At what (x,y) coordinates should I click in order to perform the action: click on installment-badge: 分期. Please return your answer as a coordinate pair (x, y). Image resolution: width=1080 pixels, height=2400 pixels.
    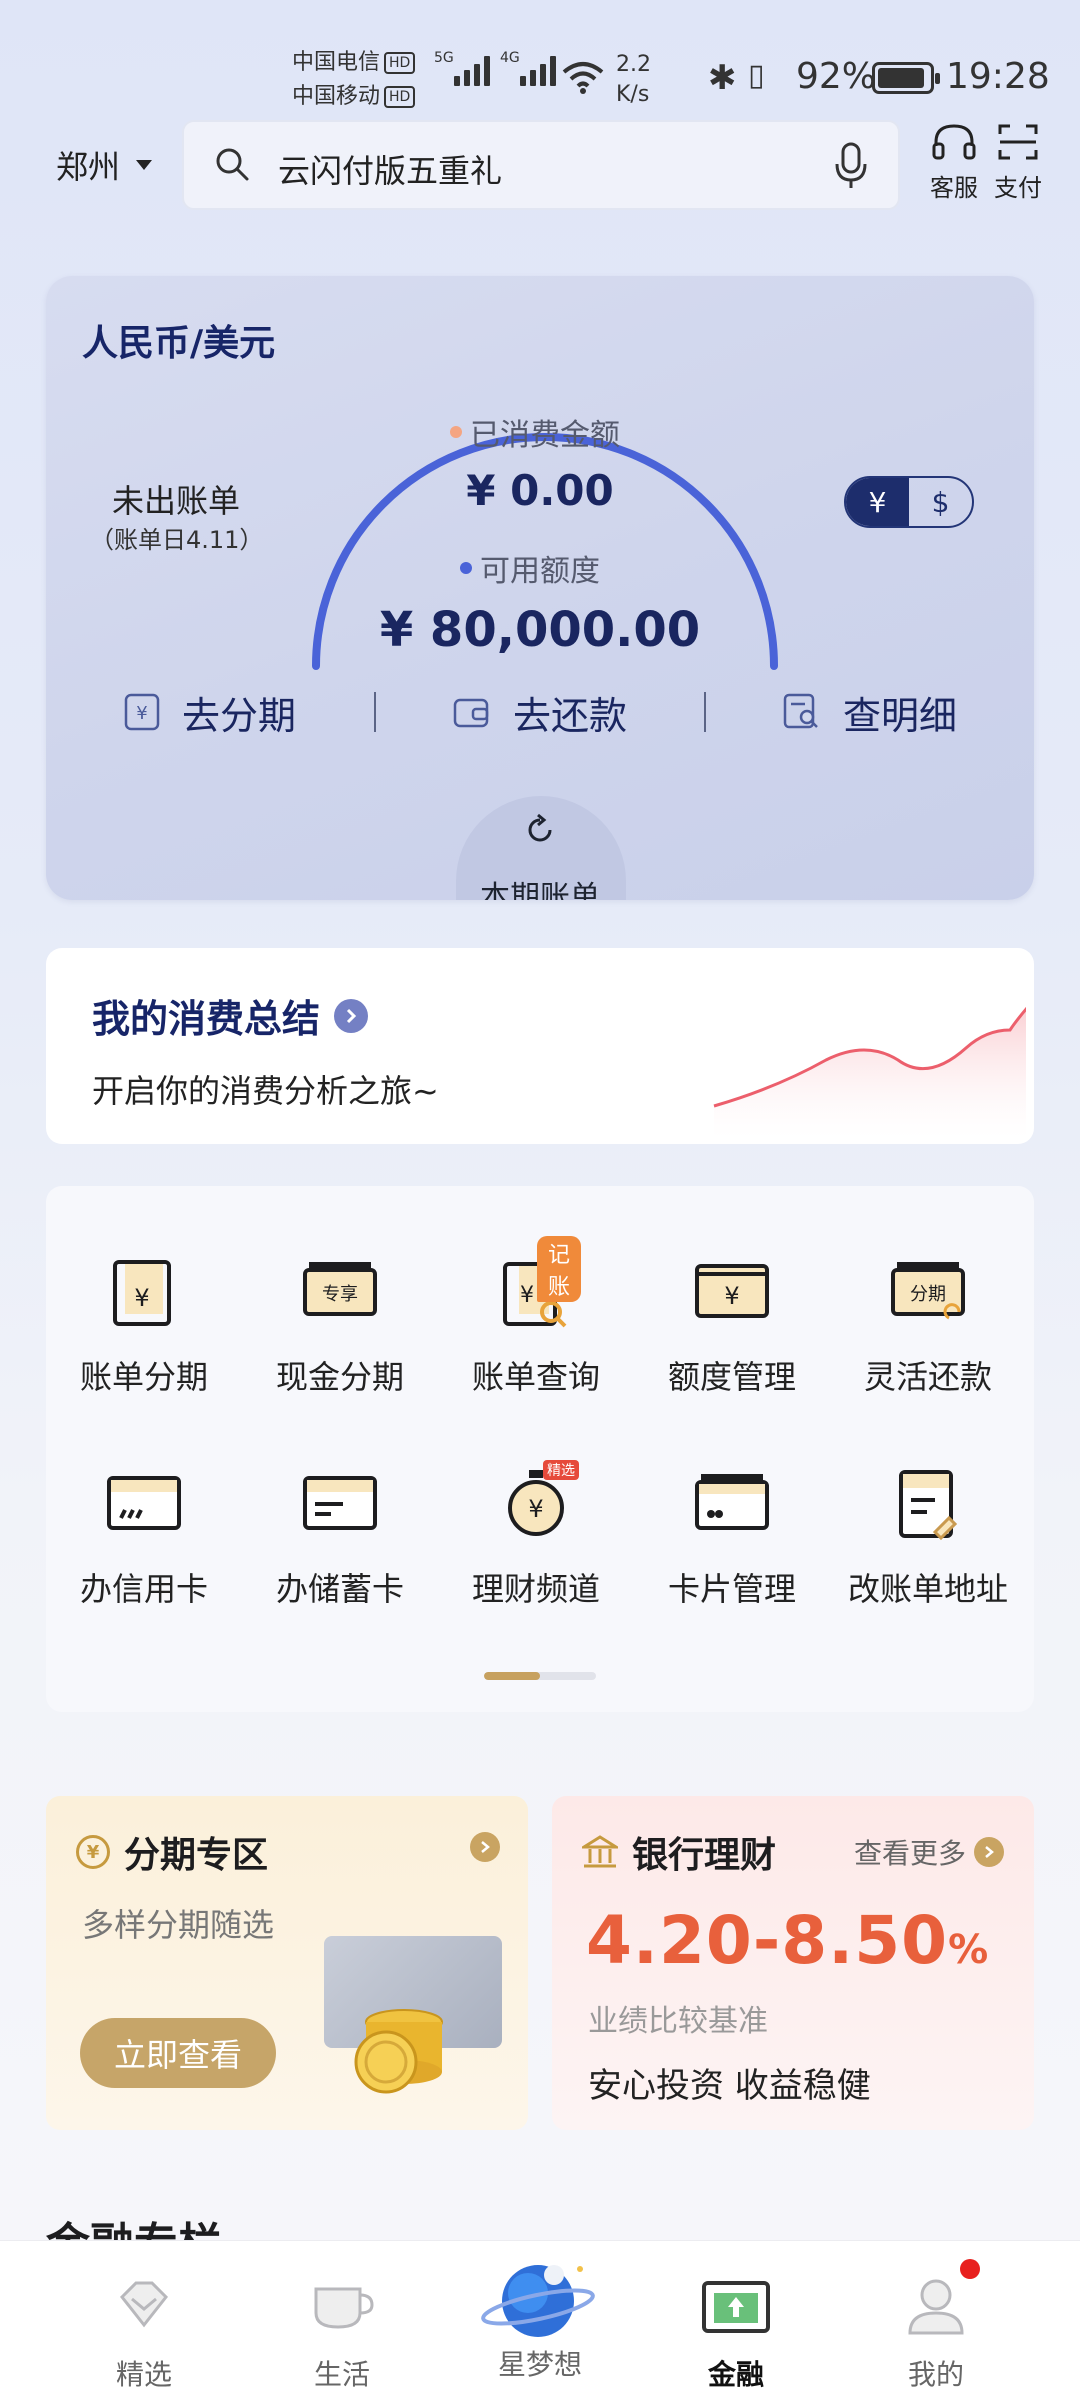
    Looking at the image, I should click on (928, 1294).